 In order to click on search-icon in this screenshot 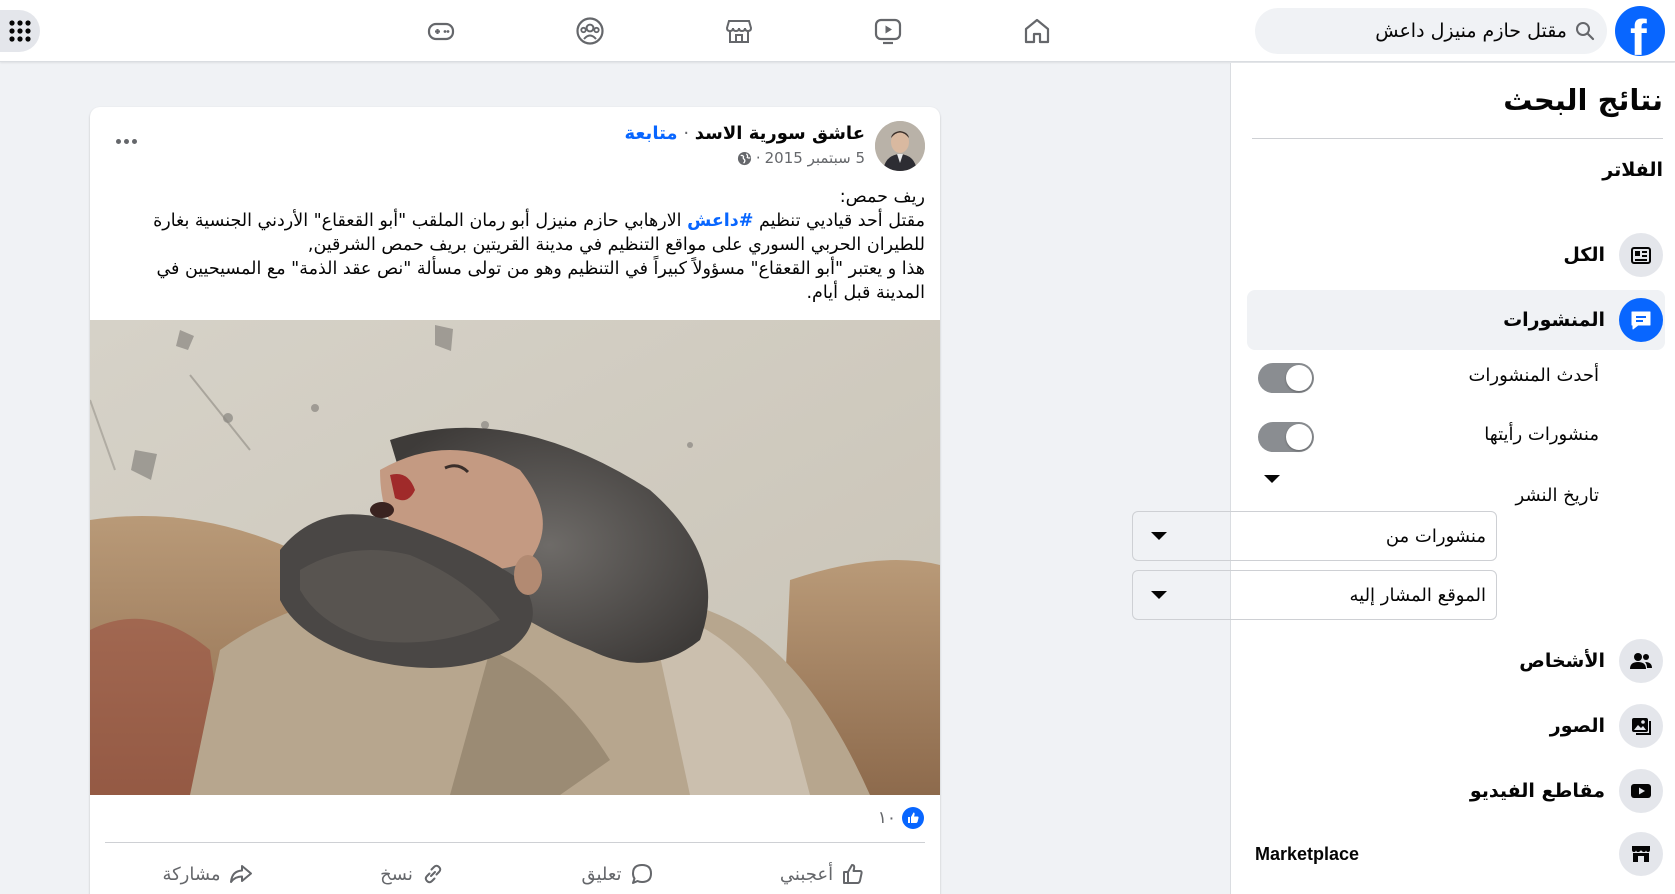, I will do `click(1585, 31)`.